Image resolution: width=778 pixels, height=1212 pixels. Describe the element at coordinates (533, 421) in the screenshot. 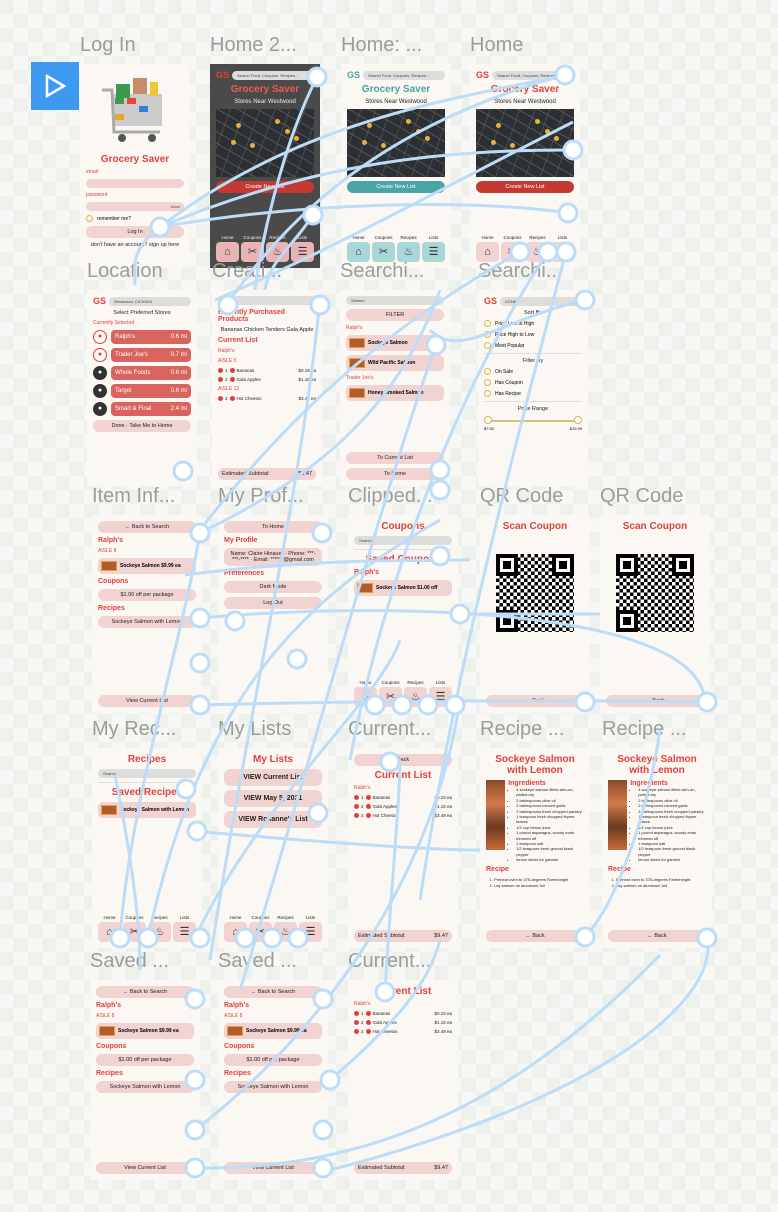

I see `slider-track` at that location.